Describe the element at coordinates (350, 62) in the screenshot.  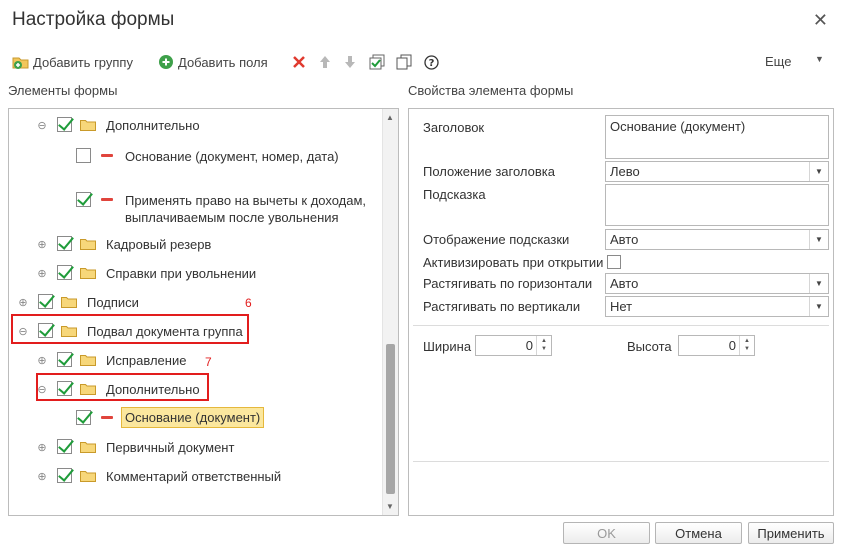
I see `move-down-icon` at that location.